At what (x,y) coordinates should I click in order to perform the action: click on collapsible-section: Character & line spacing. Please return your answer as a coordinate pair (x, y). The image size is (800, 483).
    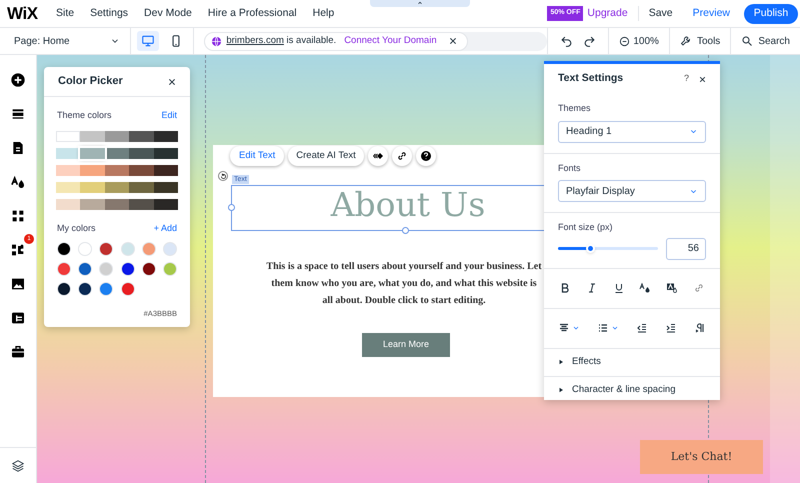
    Looking at the image, I should click on (632, 388).